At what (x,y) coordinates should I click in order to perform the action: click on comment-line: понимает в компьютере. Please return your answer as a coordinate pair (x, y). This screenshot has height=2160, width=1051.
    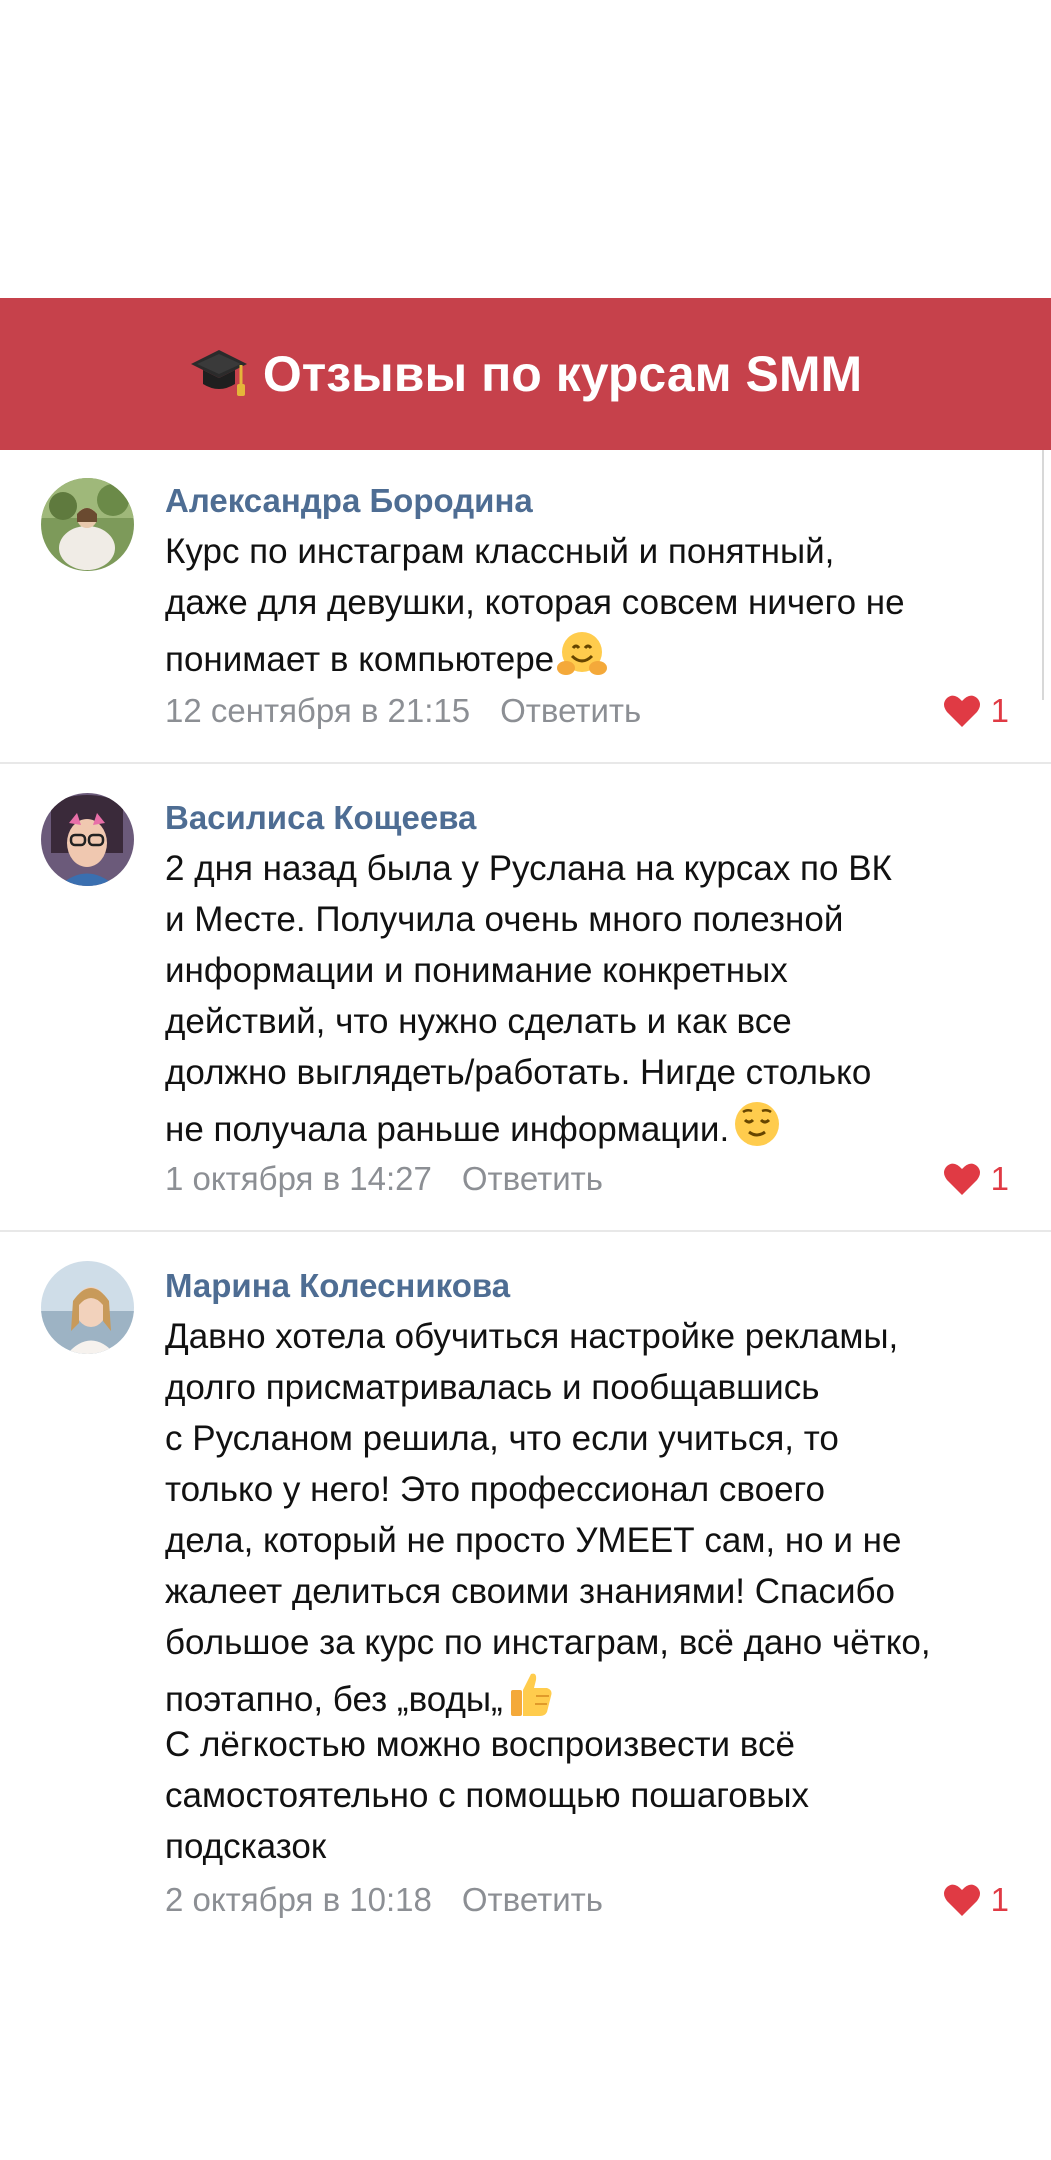
    Looking at the image, I should click on (600, 653).